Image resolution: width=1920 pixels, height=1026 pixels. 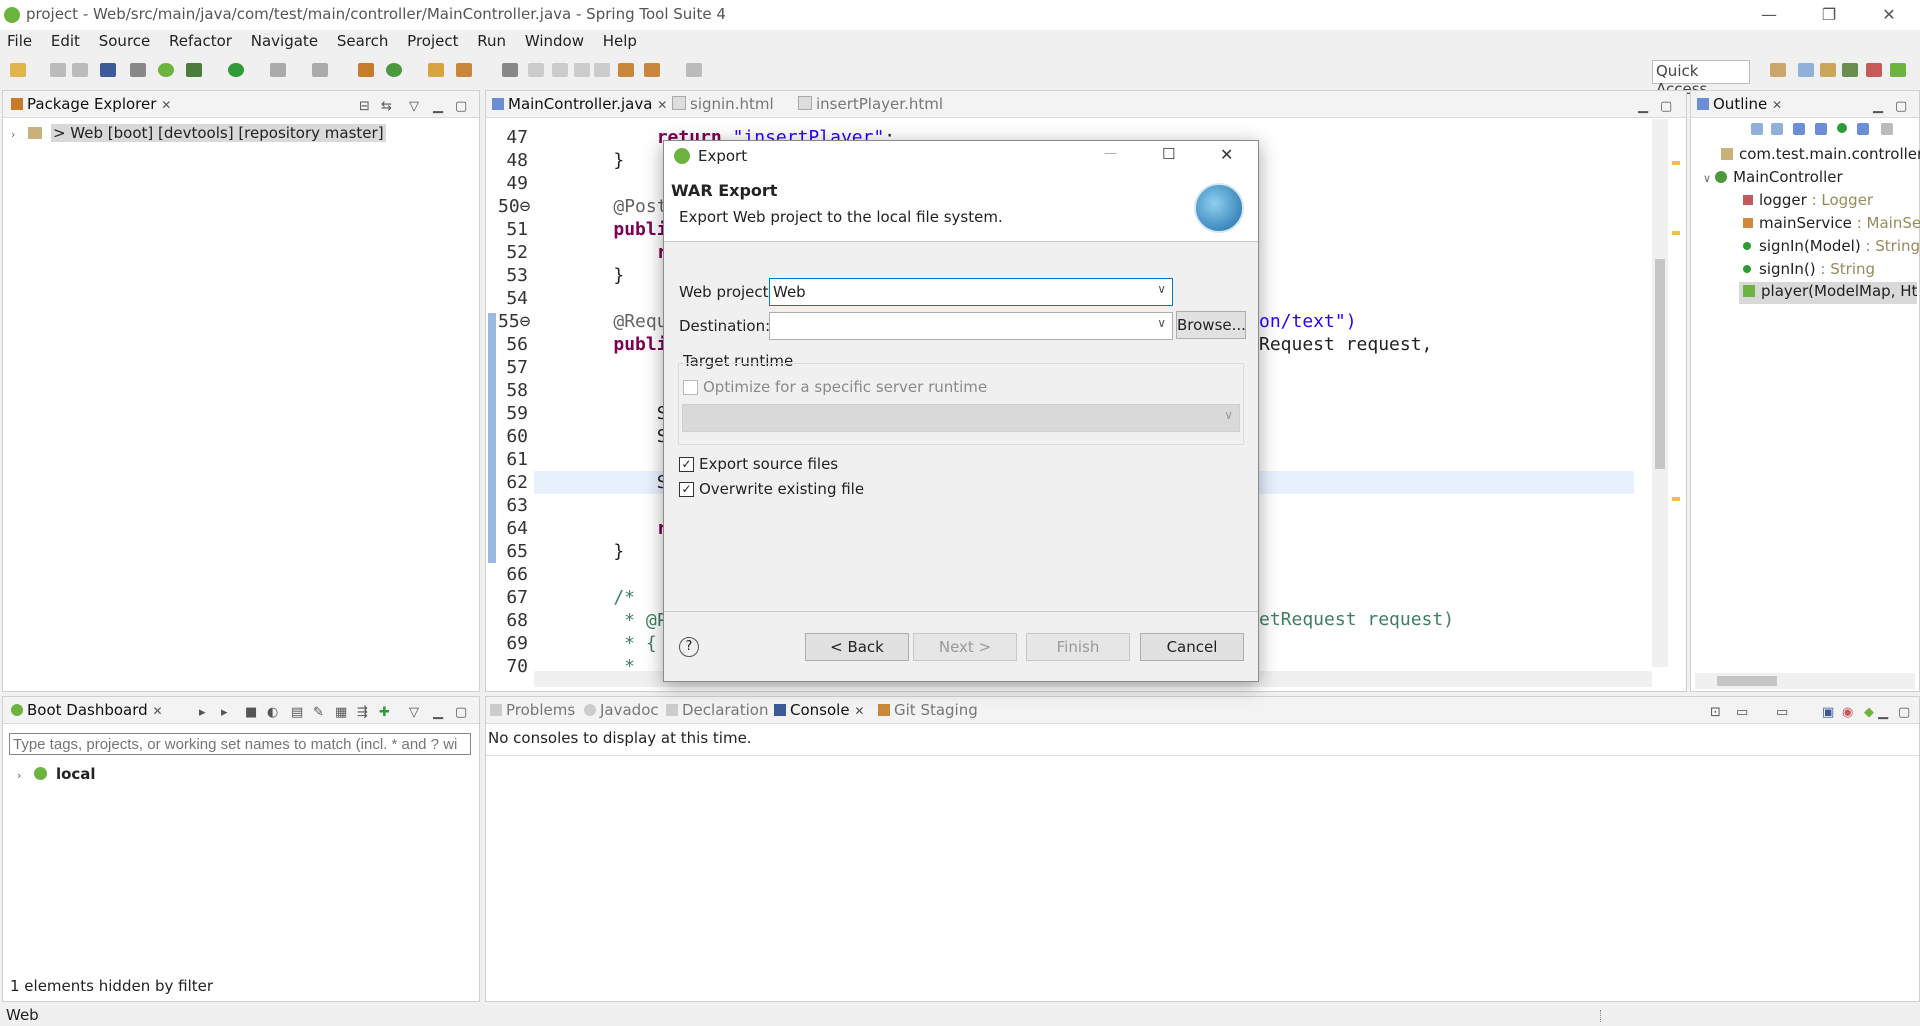 I want to click on skip-breakpoints-icon, so click(x=138, y=70).